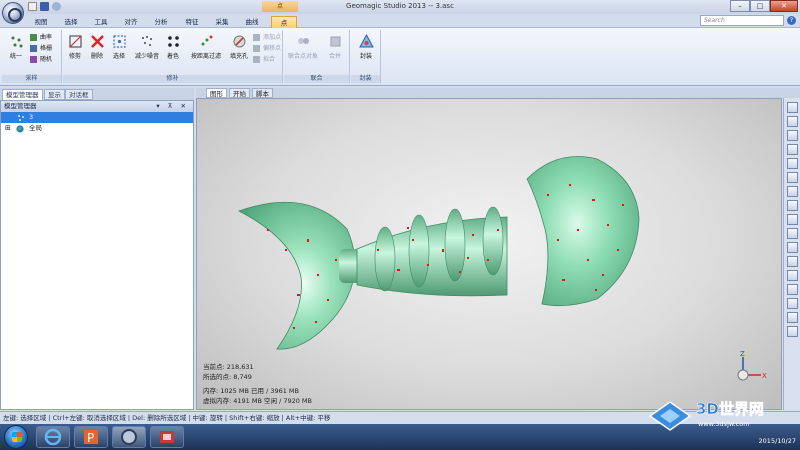 This screenshot has width=800, height=450. Describe the element at coordinates (400, 21) in the screenshot. I see `ribbon-tab-row: 视图 选择 工具 对齐 分析 特征 采集 曲线 点` at that location.